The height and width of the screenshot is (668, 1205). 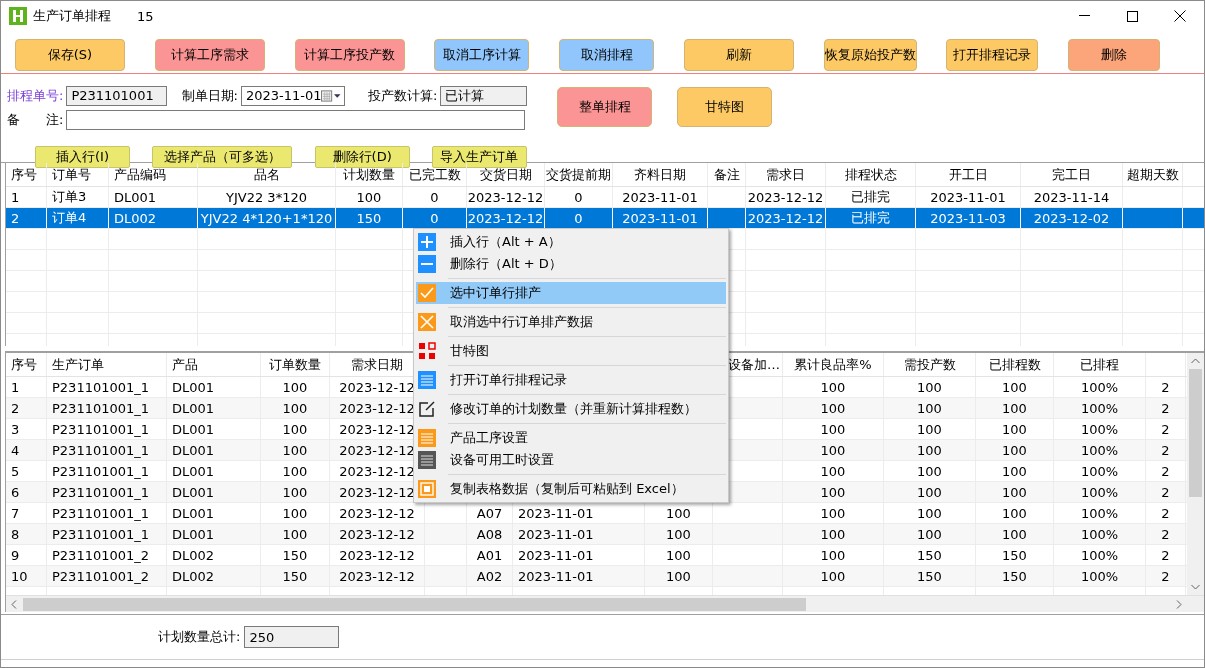 I want to click on column-header: 需投产数, so click(x=930, y=364).